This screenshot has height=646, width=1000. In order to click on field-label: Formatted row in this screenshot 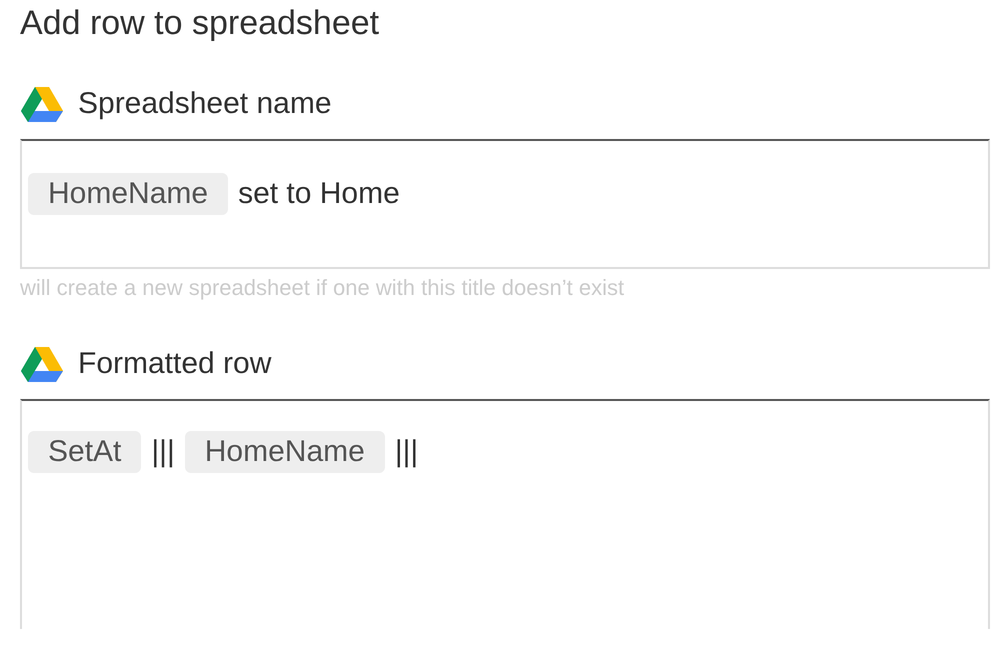, I will do `click(175, 364)`.